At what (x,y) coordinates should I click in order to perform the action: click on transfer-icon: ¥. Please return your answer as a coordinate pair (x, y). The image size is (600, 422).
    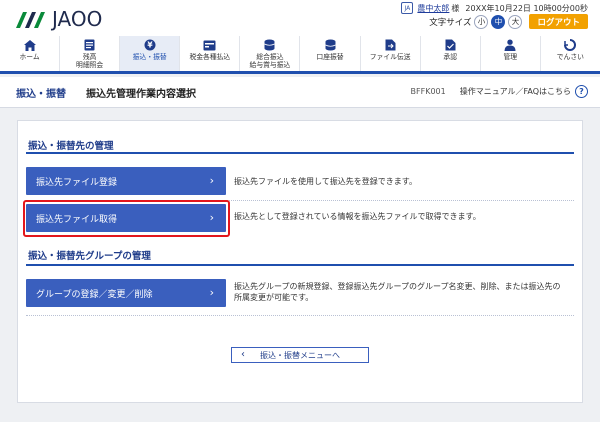
    Looking at the image, I should click on (150, 45).